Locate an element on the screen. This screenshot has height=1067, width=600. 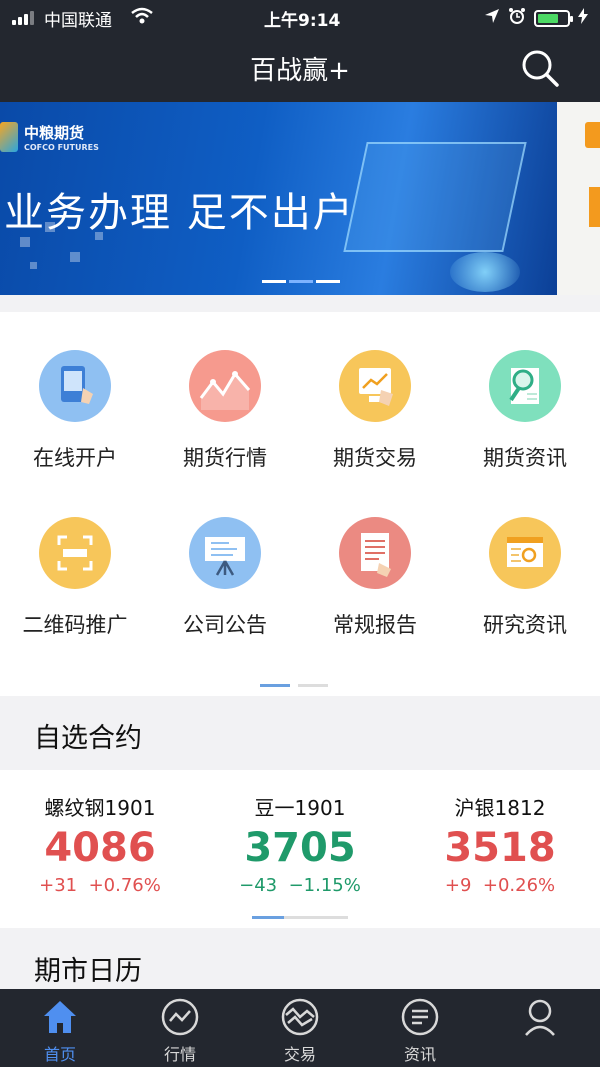
change-percent: −1.15% is located at coordinates (324, 885).